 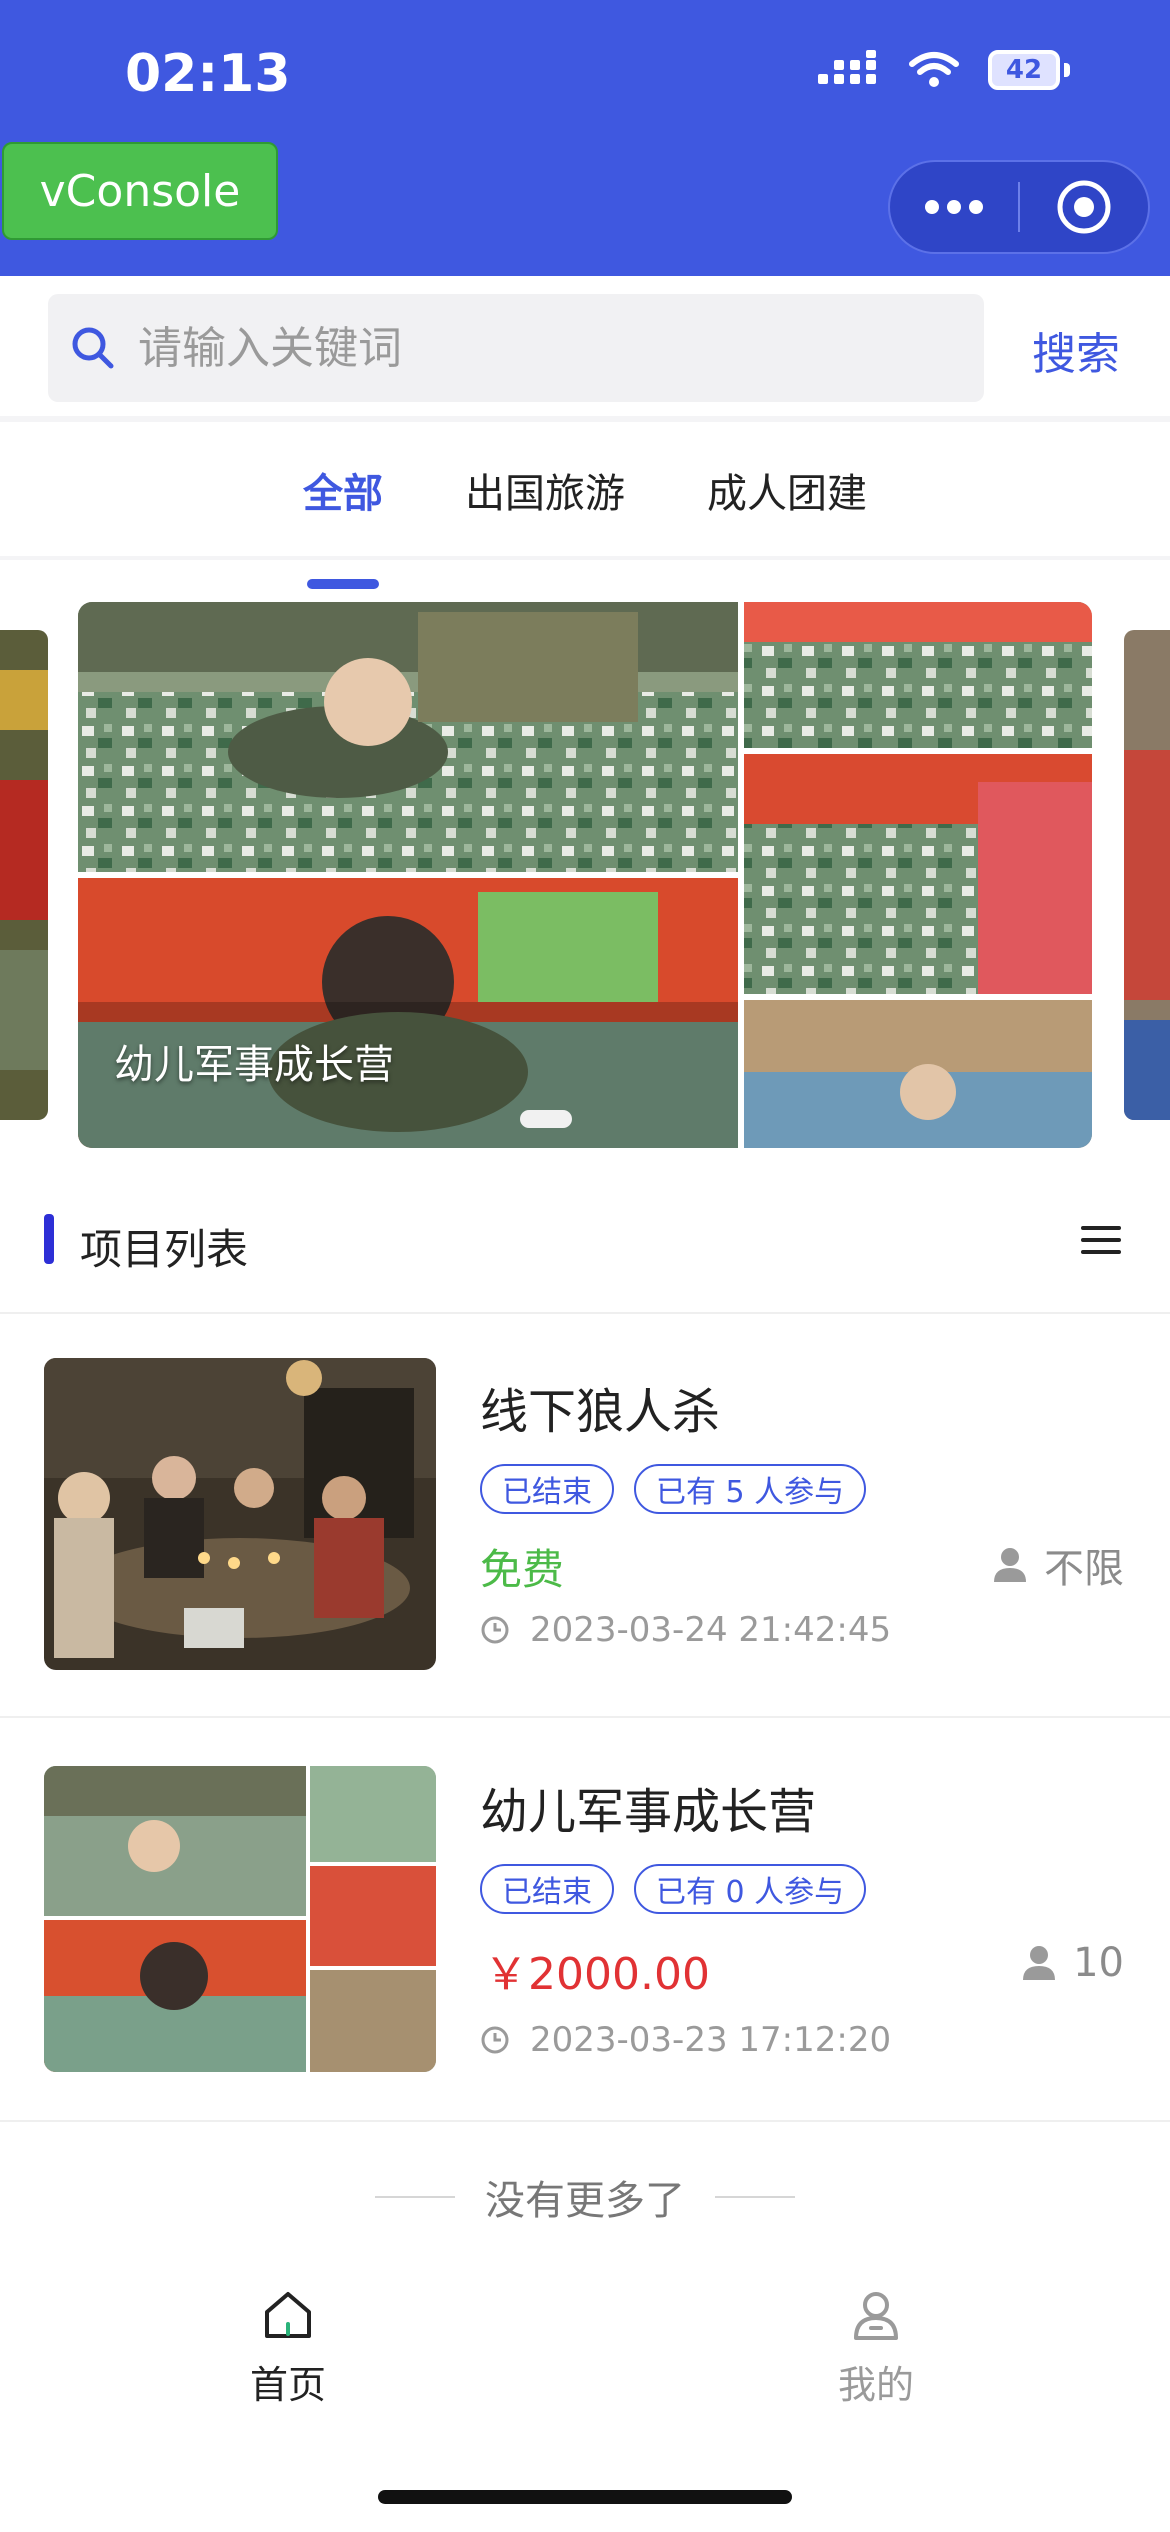 I want to click on item-capacity: 不限, so click(x=1058, y=1565).